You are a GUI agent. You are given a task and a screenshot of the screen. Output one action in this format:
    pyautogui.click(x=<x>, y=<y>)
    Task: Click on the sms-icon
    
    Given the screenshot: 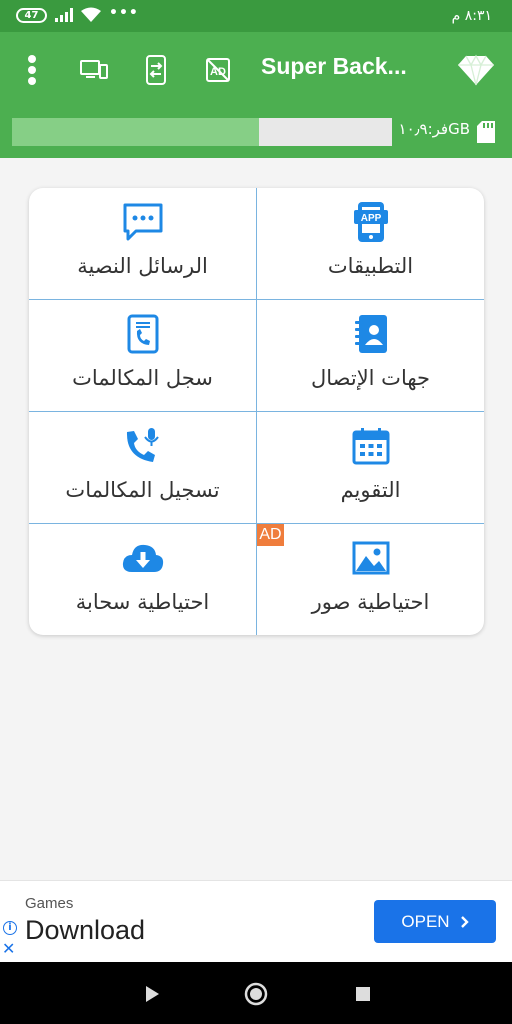 What is the action you would take?
    pyautogui.click(x=142, y=222)
    